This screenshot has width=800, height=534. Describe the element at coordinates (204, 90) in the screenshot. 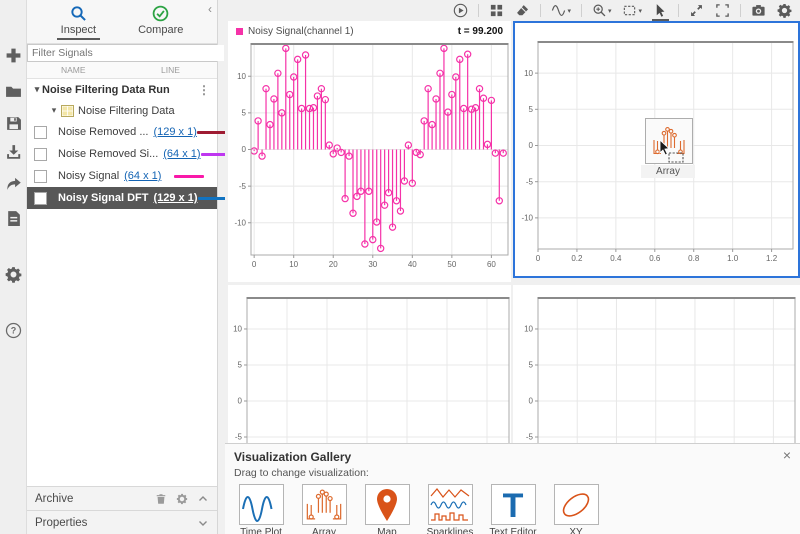

I see `run-menu-icon: ⋮` at that location.